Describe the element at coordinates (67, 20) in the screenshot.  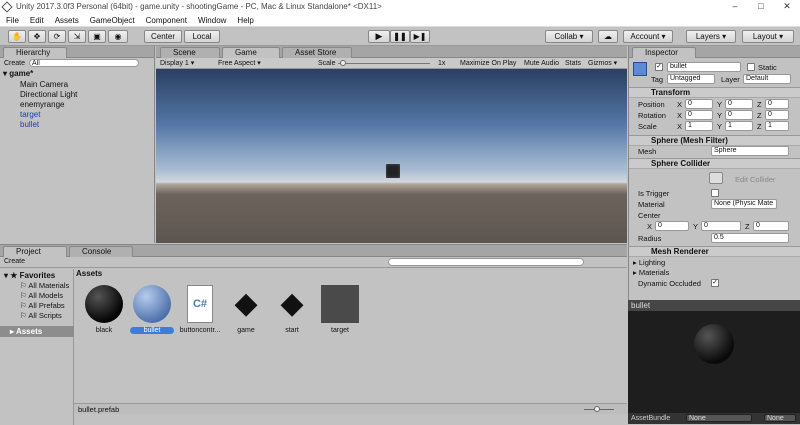
I see `menu-assets: Assets` at that location.